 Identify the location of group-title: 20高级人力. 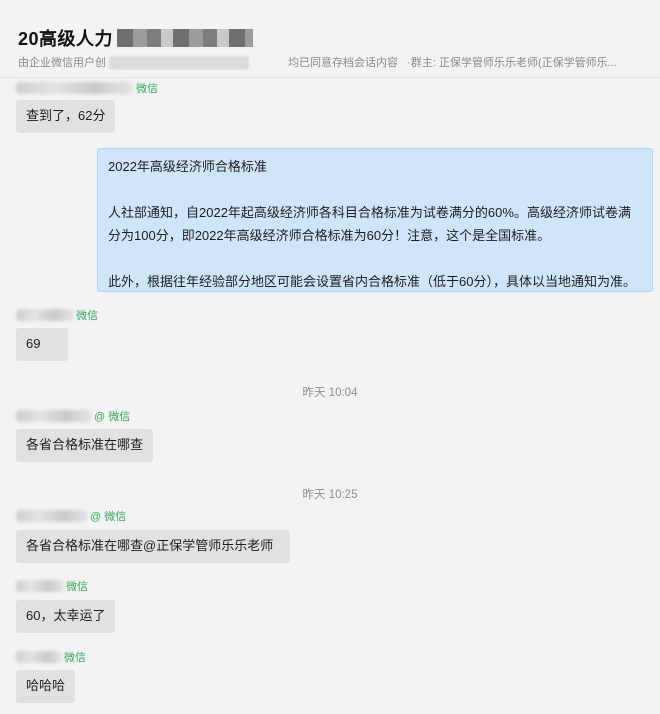
(65, 38).